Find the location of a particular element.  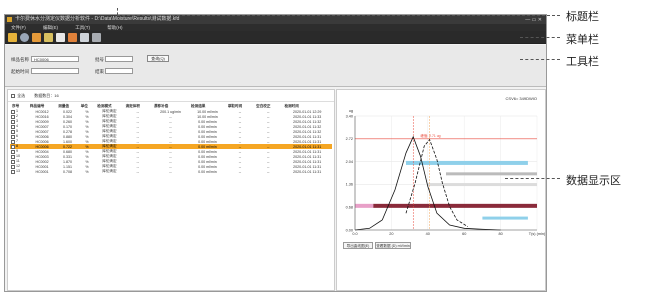

sample-name-input: HC0006 is located at coordinates (55, 59).